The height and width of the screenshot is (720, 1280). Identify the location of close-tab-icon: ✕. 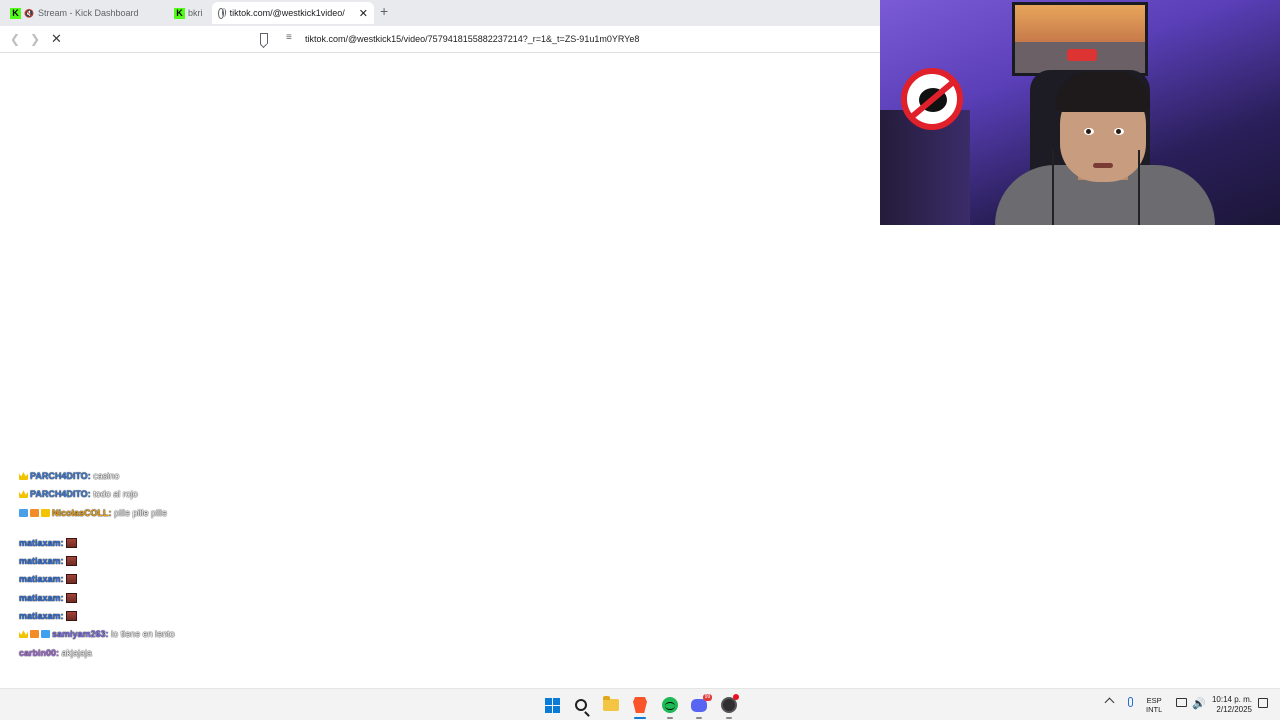
(363, 13).